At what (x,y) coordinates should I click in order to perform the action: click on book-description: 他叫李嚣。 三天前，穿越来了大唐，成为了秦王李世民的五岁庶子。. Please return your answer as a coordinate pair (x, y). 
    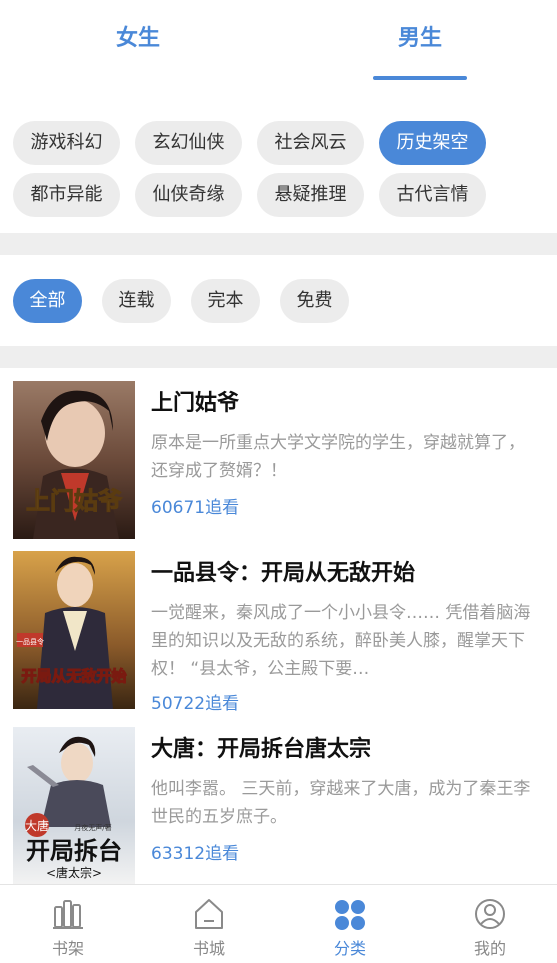
    Looking at the image, I should click on (341, 803).